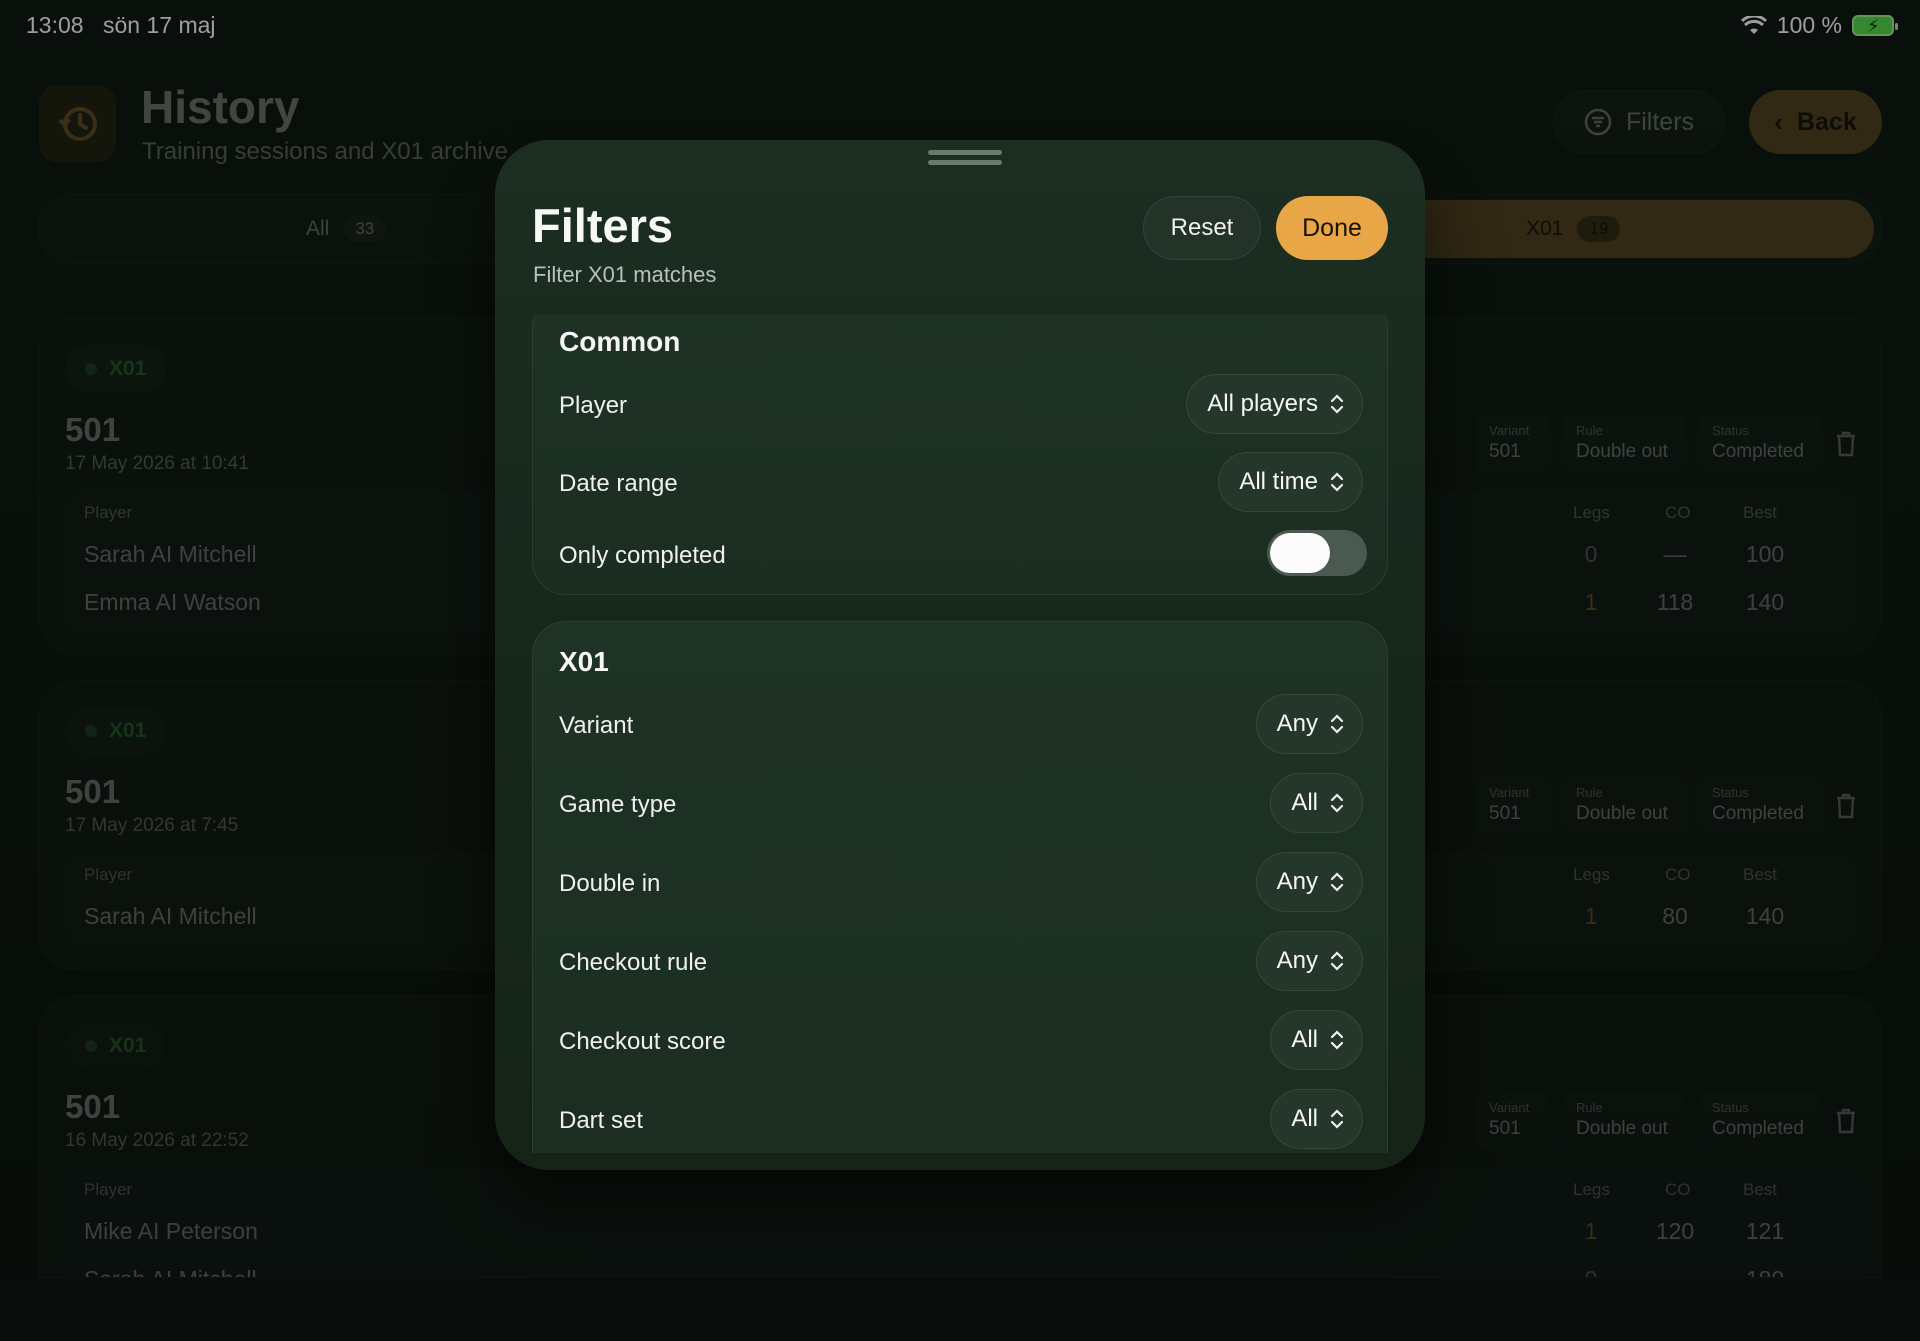 The image size is (1920, 1341). What do you see at coordinates (625, 274) in the screenshot?
I see `sheet-subtitle: Filter X01 matches` at bounding box center [625, 274].